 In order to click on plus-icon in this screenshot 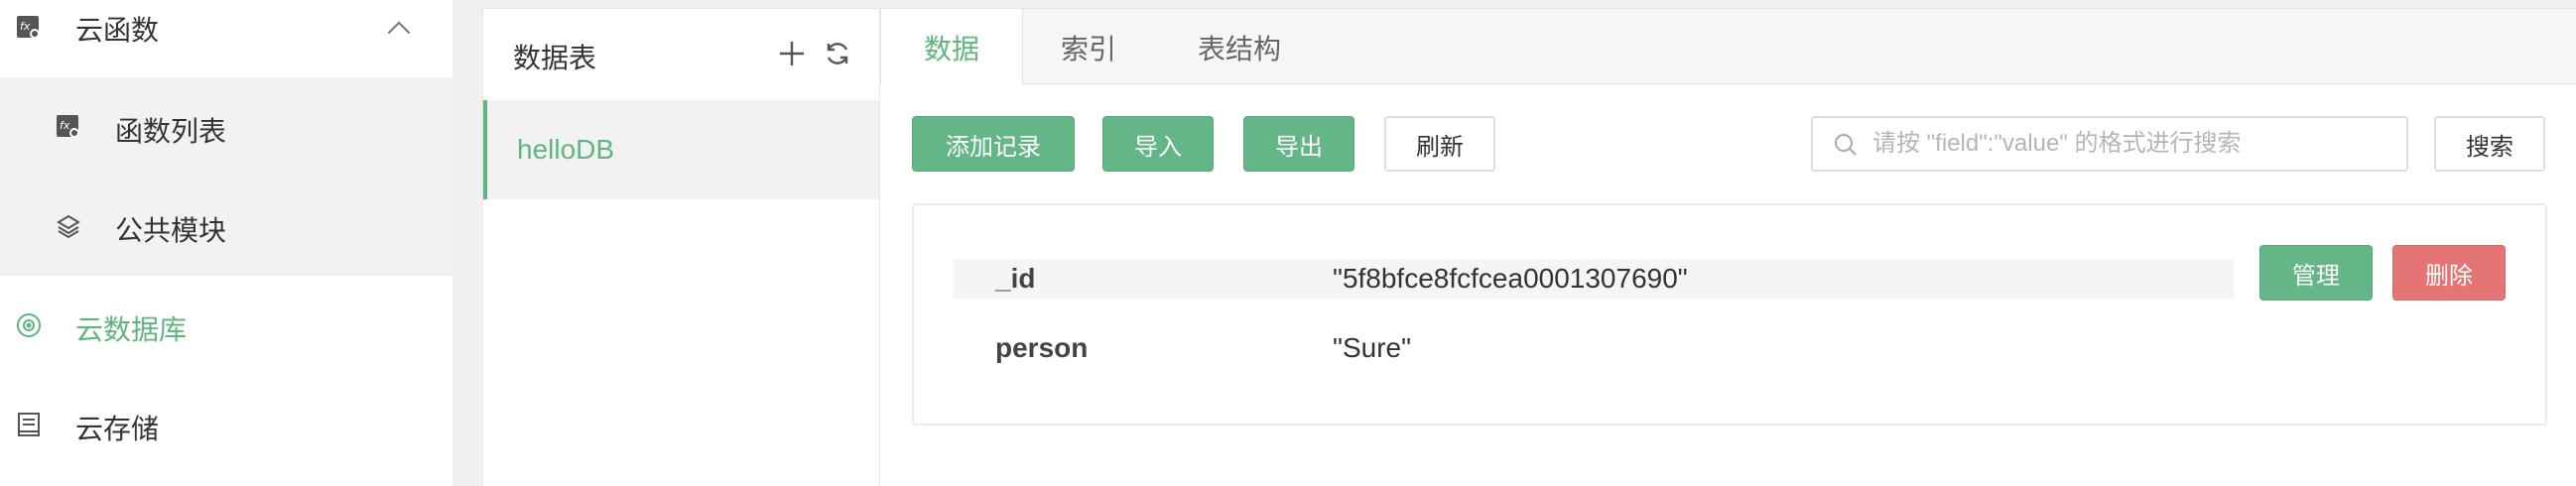, I will do `click(792, 53)`.